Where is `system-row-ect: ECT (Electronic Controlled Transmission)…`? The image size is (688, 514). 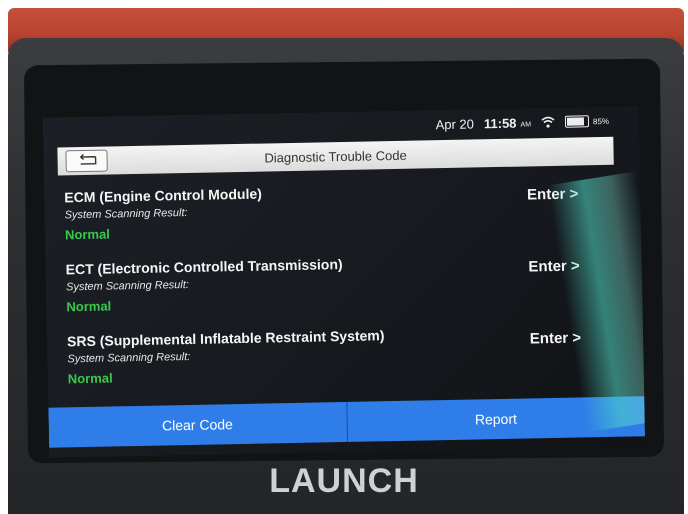
system-row-ect: ECT (Electronic Controlled Transmission)… is located at coordinates (337, 286).